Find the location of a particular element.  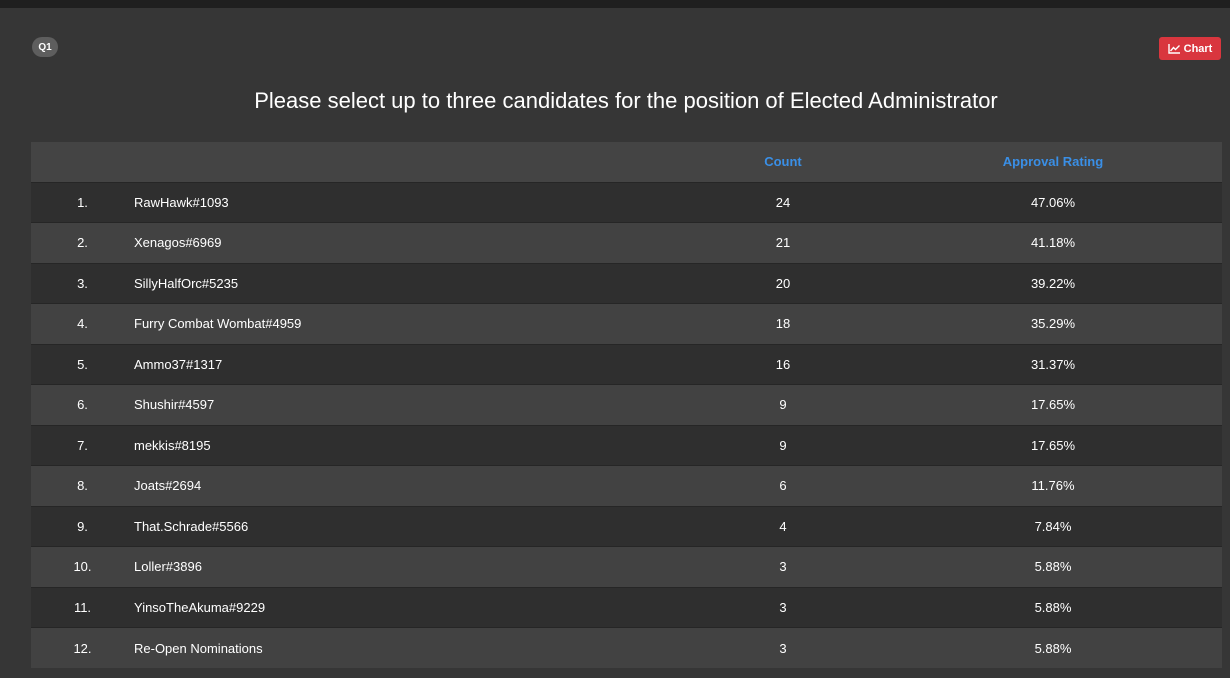

table-row: 9. That.Schrade#5566 4 7.84% is located at coordinates (626, 526).